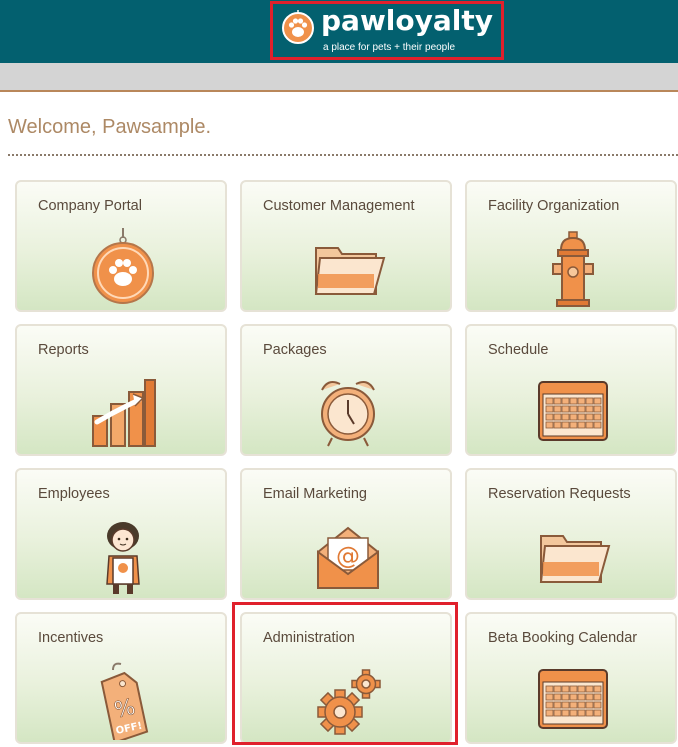 The width and height of the screenshot is (678, 747). What do you see at coordinates (407, 20) in the screenshot?
I see `brand-name: pawloyalty` at bounding box center [407, 20].